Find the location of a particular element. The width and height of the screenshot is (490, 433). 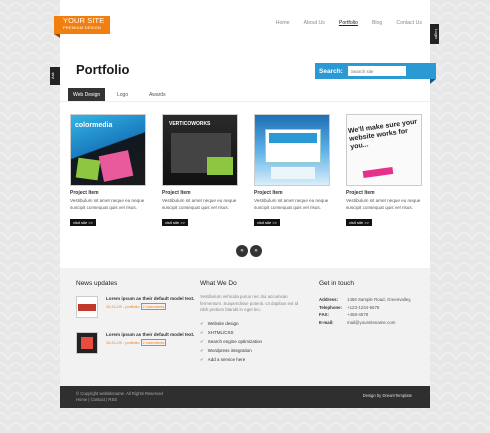

tab-web-design: Web Design is located at coordinates (87, 94).